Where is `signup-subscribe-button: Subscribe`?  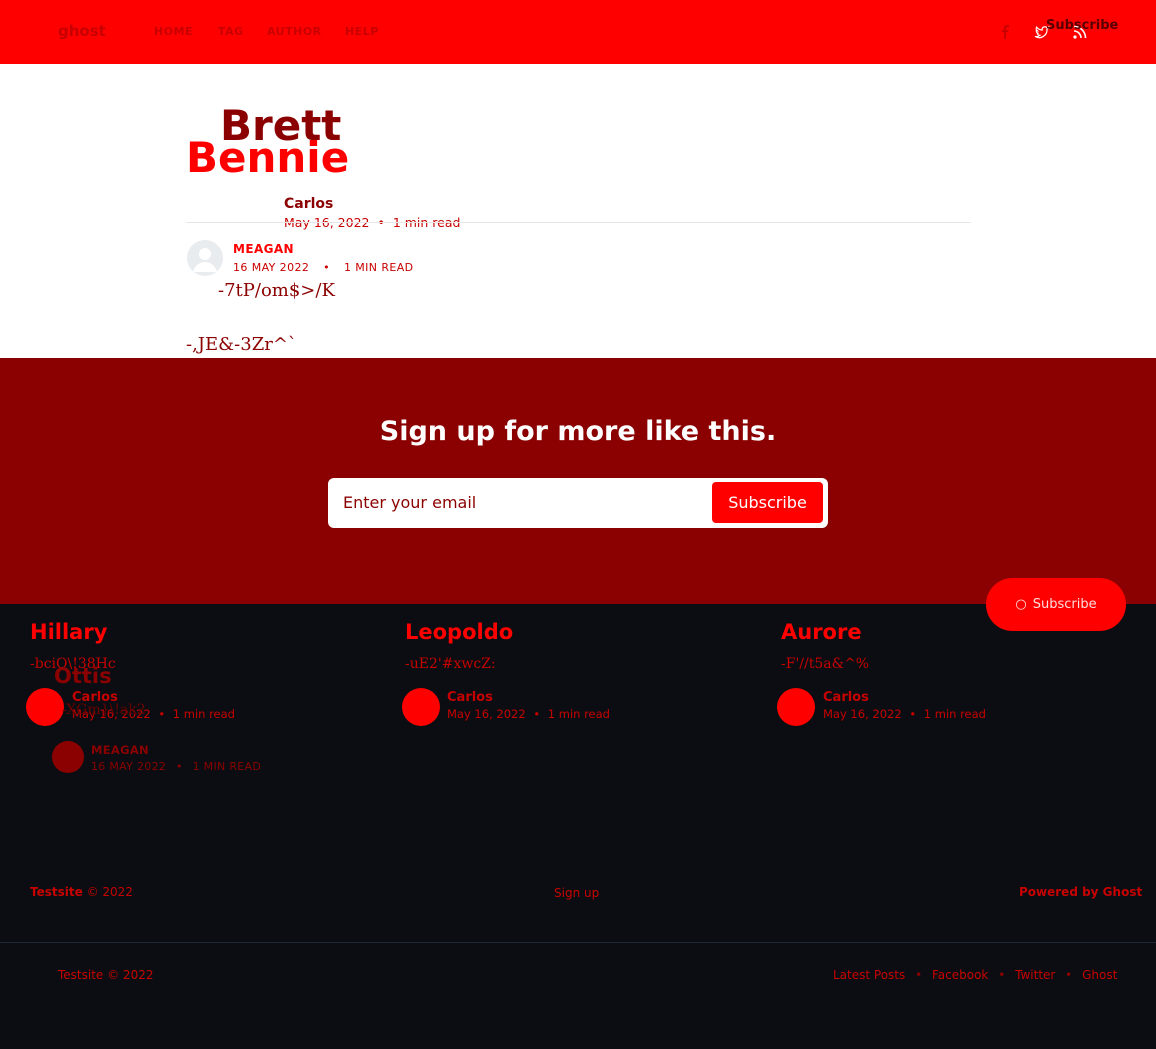 signup-subscribe-button: Subscribe is located at coordinates (767, 502).